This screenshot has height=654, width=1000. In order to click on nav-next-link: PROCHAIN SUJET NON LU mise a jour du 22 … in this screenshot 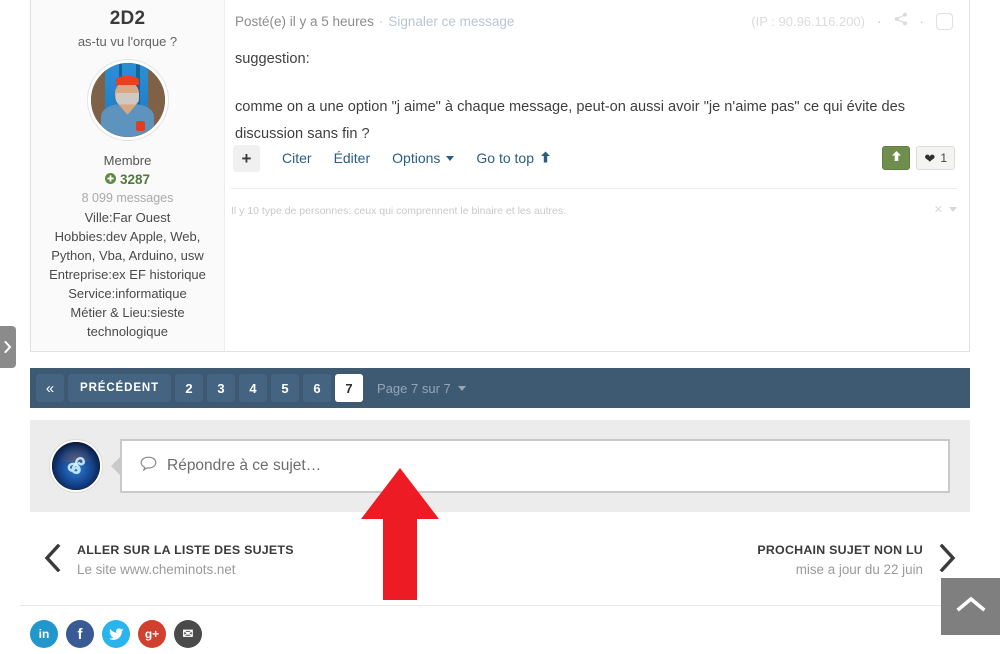, I will do `click(856, 560)`.